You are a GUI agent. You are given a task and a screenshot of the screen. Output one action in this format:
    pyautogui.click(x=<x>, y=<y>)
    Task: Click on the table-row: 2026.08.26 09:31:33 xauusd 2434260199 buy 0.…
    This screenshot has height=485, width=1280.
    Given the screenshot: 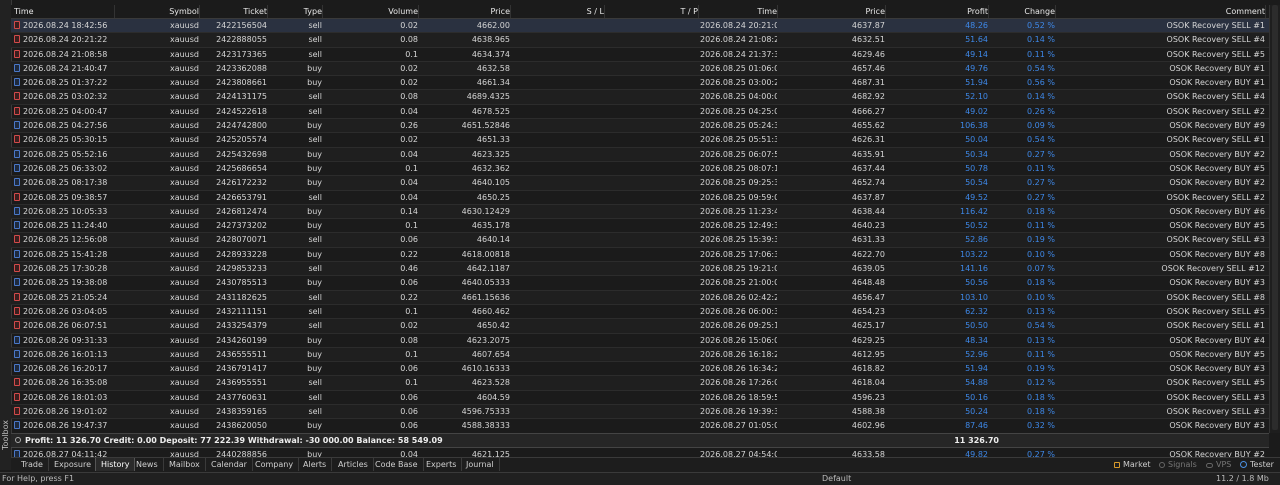 What is the action you would take?
    pyautogui.click(x=640, y=341)
    